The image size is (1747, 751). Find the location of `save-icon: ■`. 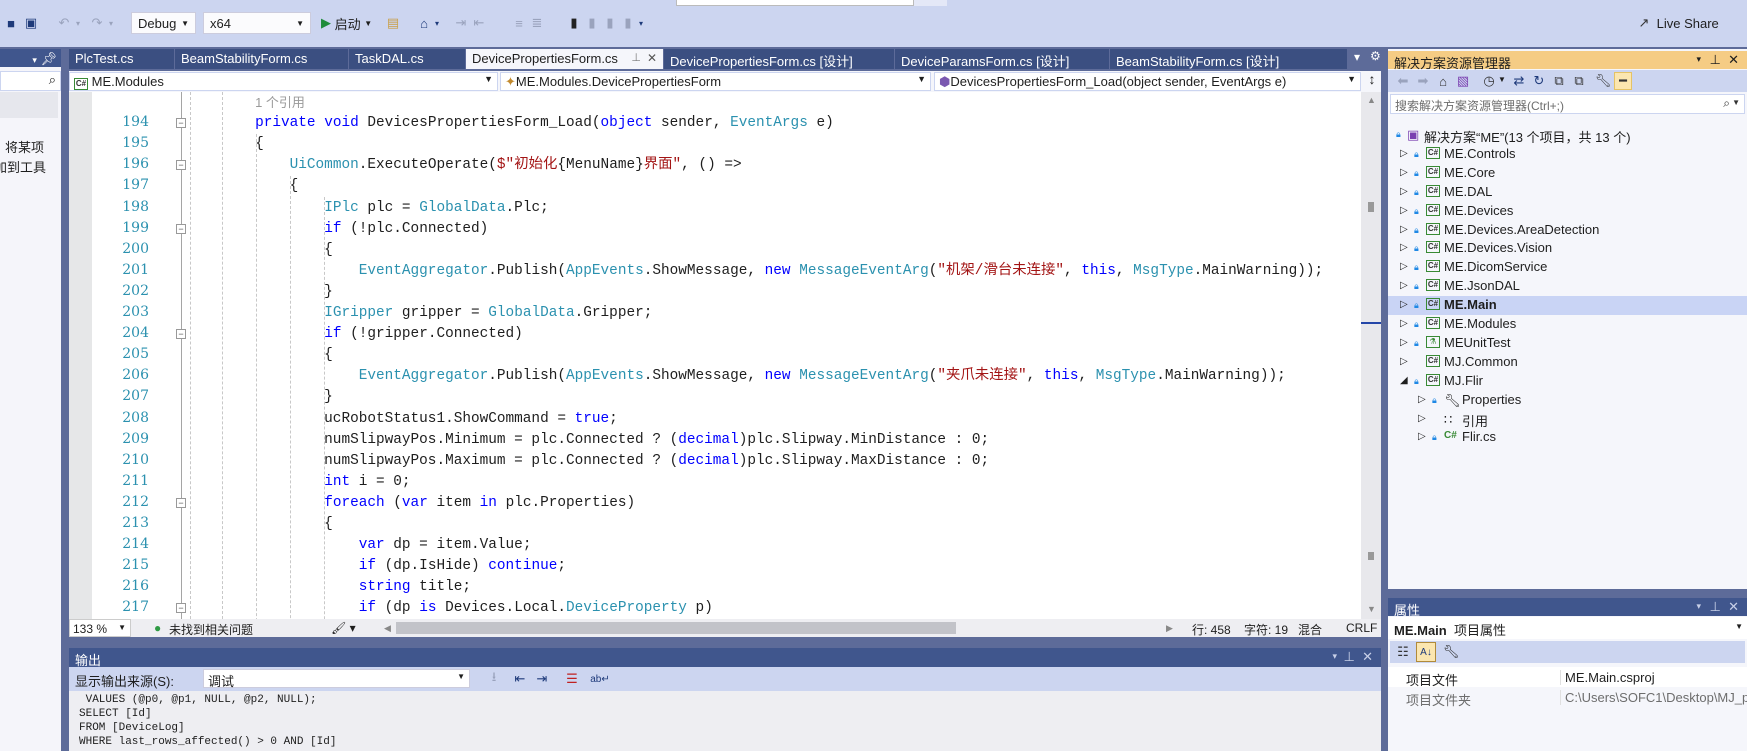

save-icon: ■ is located at coordinates (11, 23).